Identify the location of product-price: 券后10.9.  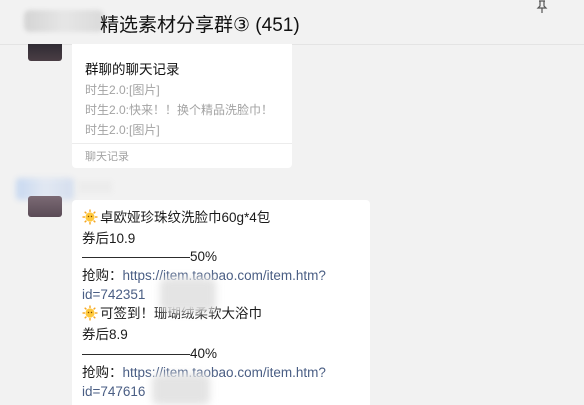
(109, 238).